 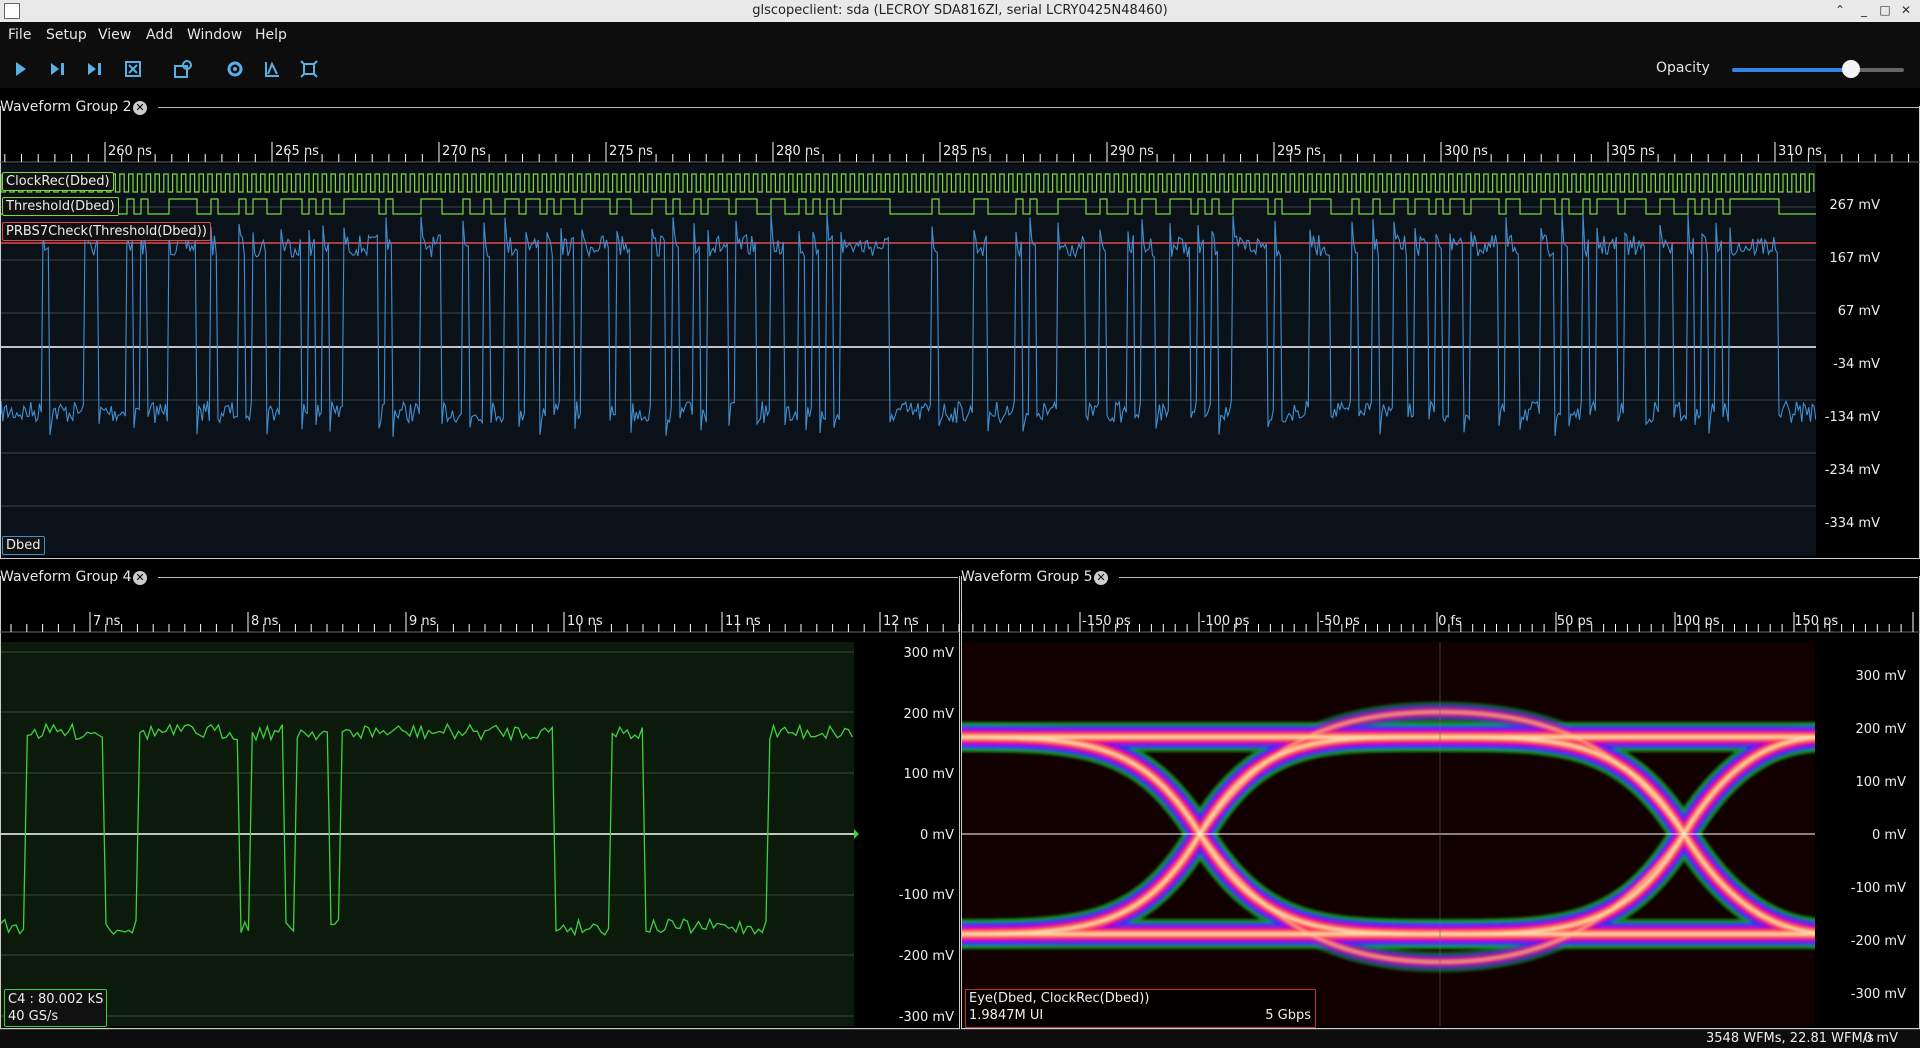 What do you see at coordinates (1800, 151) in the screenshot?
I see `x-tick-label: 310 ns` at bounding box center [1800, 151].